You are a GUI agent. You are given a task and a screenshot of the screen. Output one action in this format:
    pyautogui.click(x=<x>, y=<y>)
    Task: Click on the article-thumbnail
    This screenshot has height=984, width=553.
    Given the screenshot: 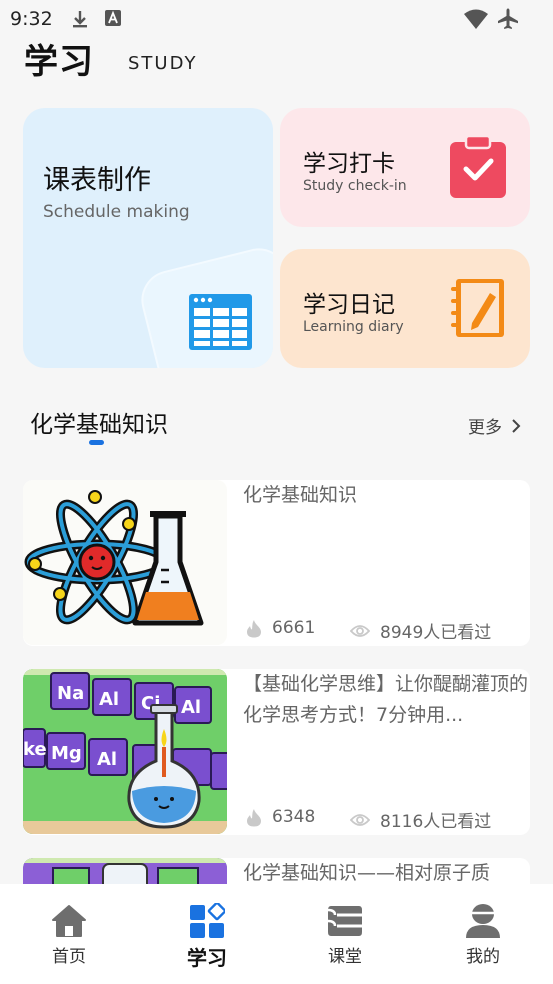 What is the action you would take?
    pyautogui.click(x=125, y=562)
    